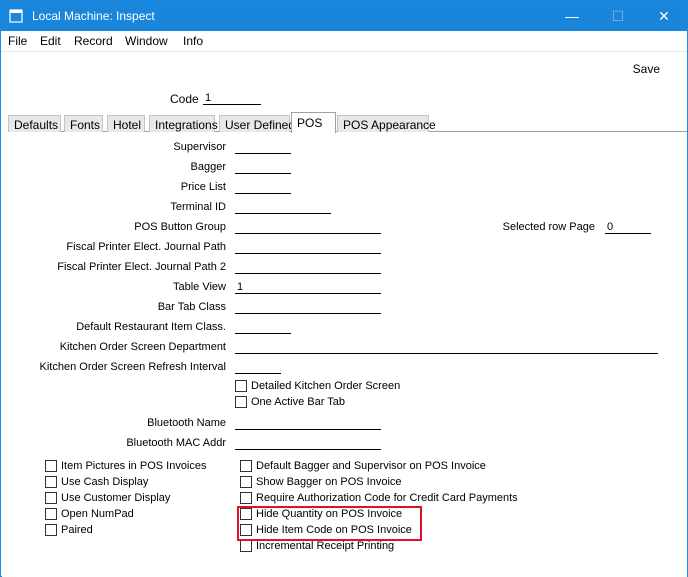 Image resolution: width=688 pixels, height=577 pixels. Describe the element at coordinates (329, 523) in the screenshot. I see `highlight-box` at that location.